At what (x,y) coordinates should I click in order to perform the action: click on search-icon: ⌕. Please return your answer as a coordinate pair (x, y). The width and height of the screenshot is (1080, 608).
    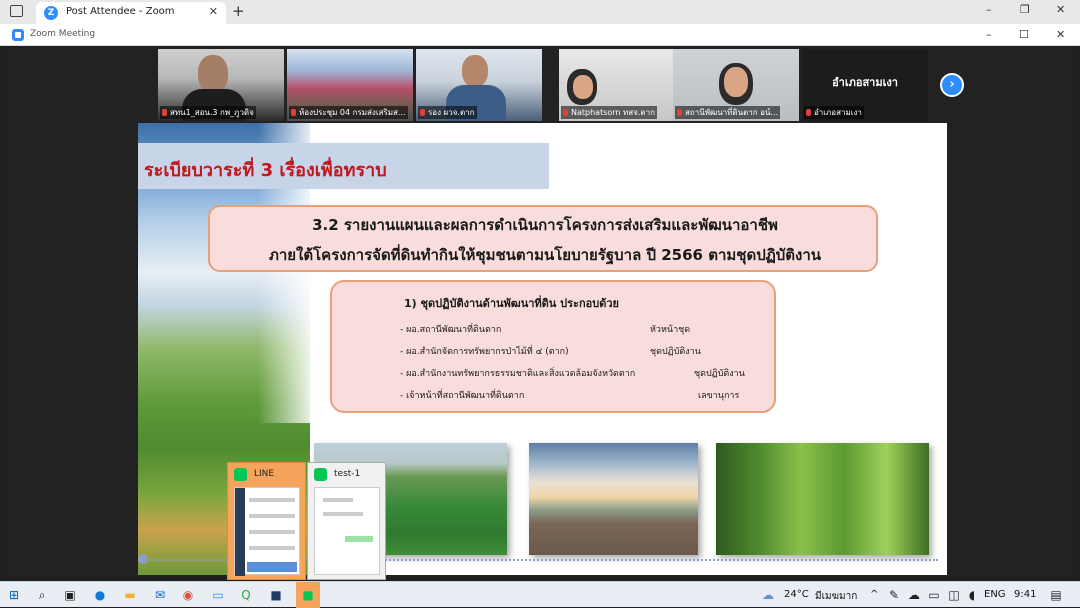
    Looking at the image, I should click on (42, 595).